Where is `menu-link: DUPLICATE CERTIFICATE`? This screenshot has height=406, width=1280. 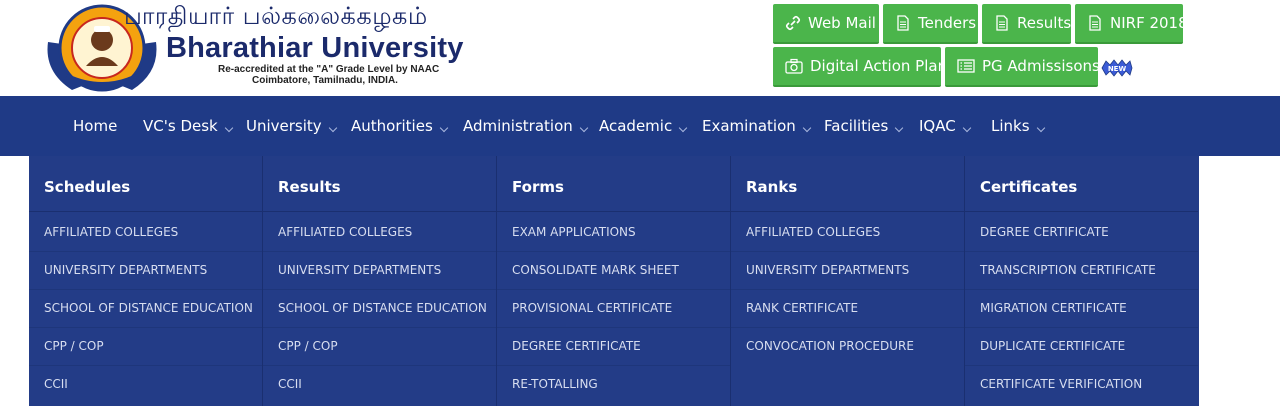
menu-link: DUPLICATE CERTIFICATE is located at coordinates (1089, 346).